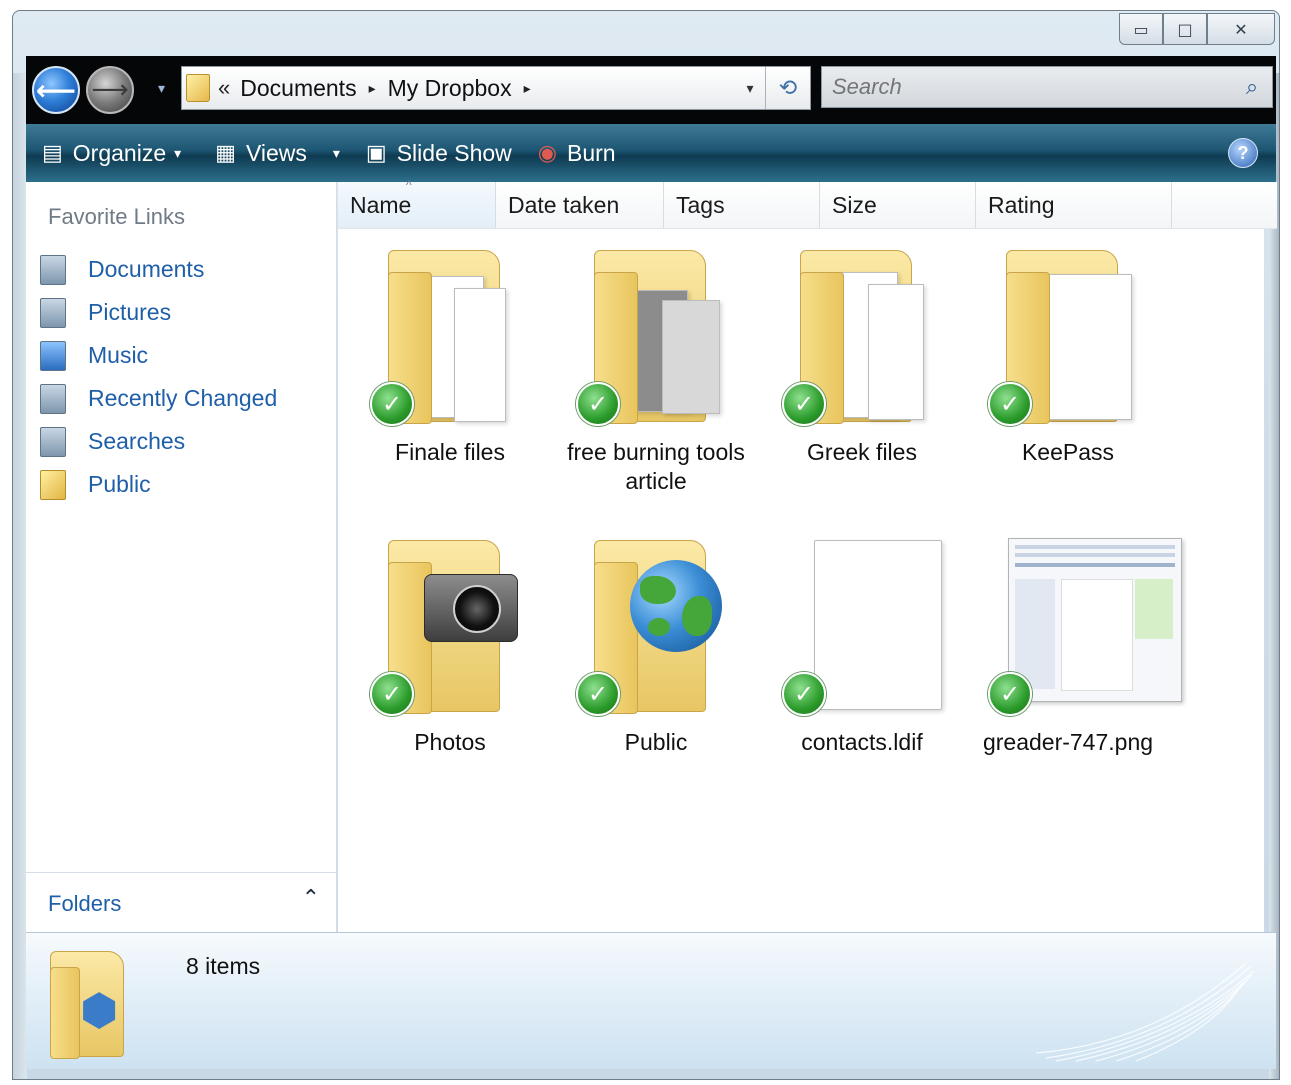  I want to click on column-size: Size, so click(898, 205).